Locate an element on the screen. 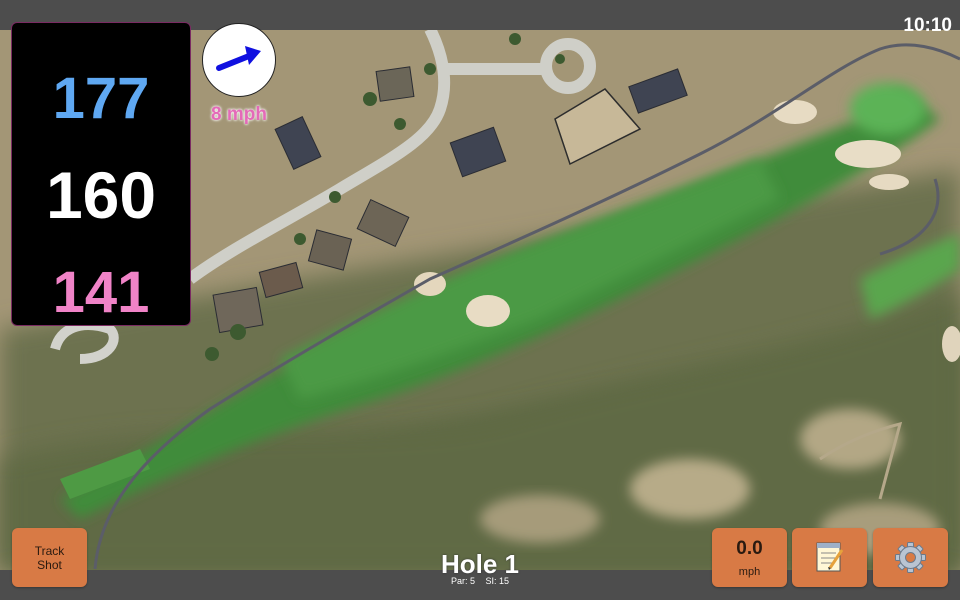 The image size is (960, 600). wind-direction-dial is located at coordinates (239, 60).